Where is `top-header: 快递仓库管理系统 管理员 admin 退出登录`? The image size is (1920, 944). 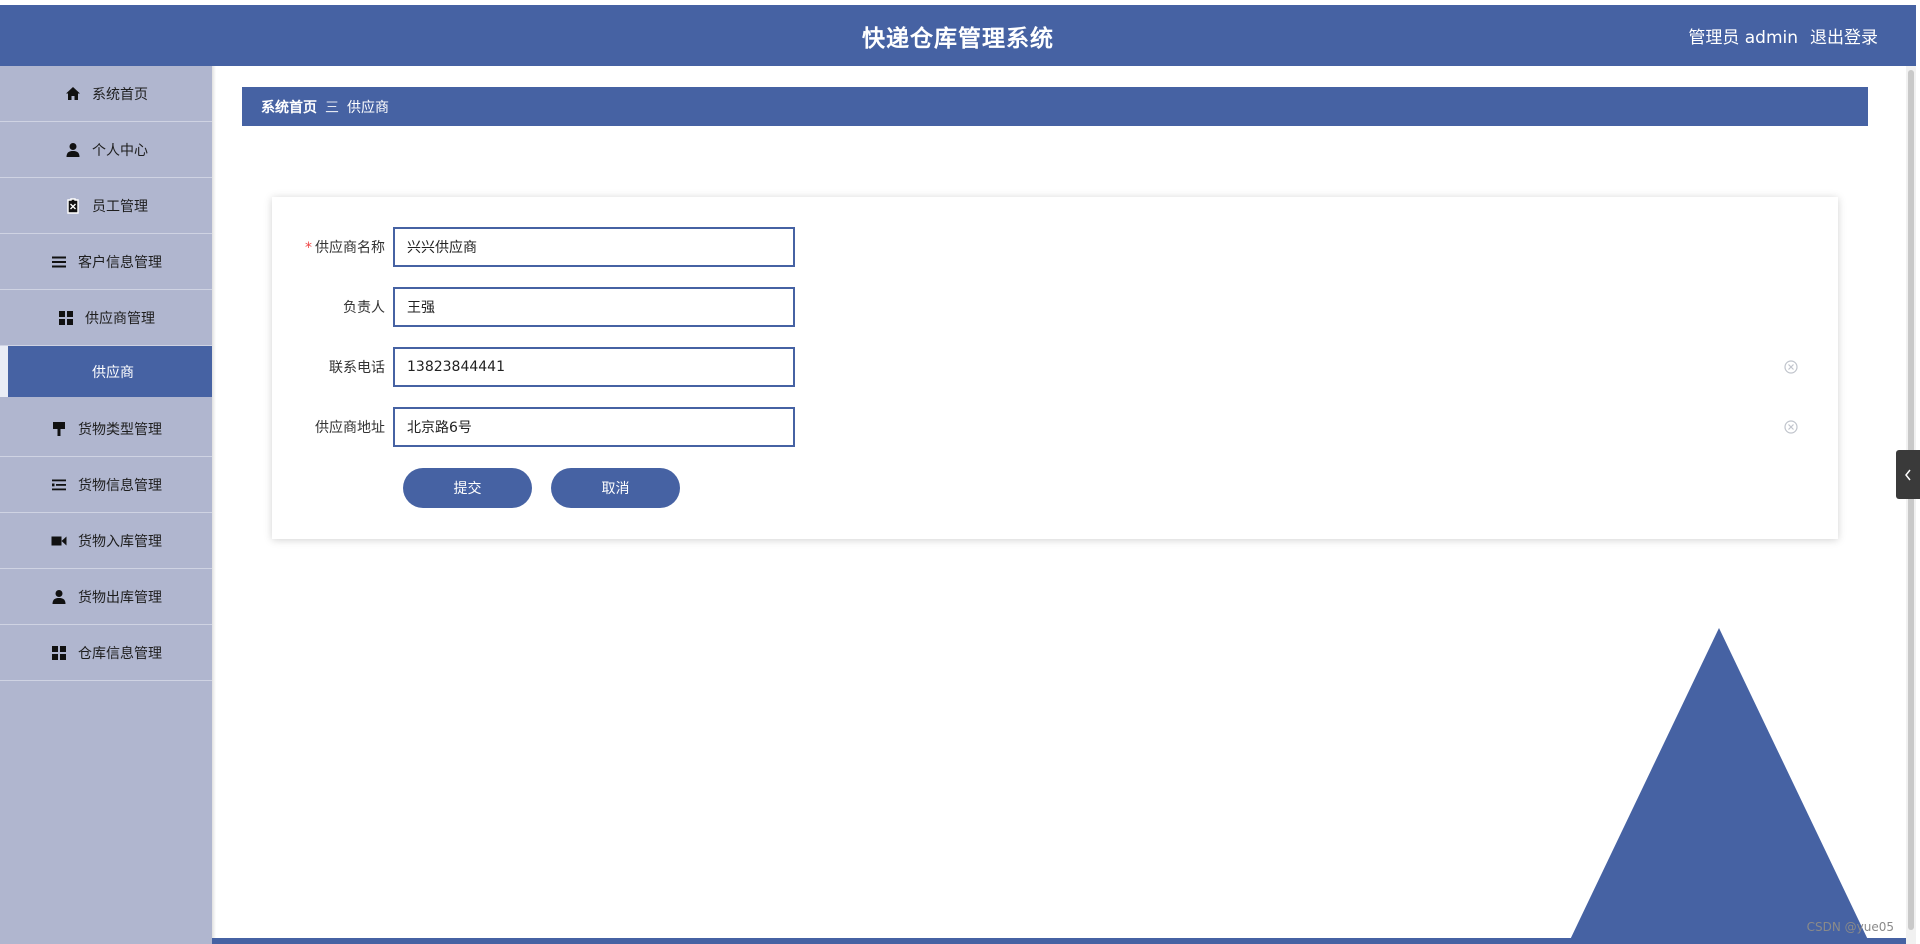 top-header: 快递仓库管理系统 管理员 admin 退出登录 is located at coordinates (958, 35).